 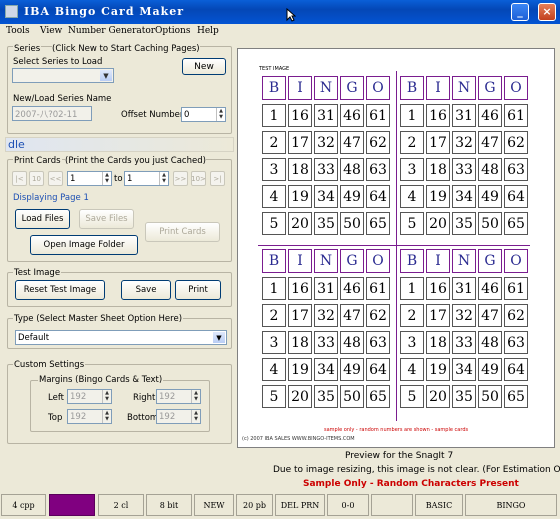 I want to click on card-cell: 31, so click(x=464, y=288).